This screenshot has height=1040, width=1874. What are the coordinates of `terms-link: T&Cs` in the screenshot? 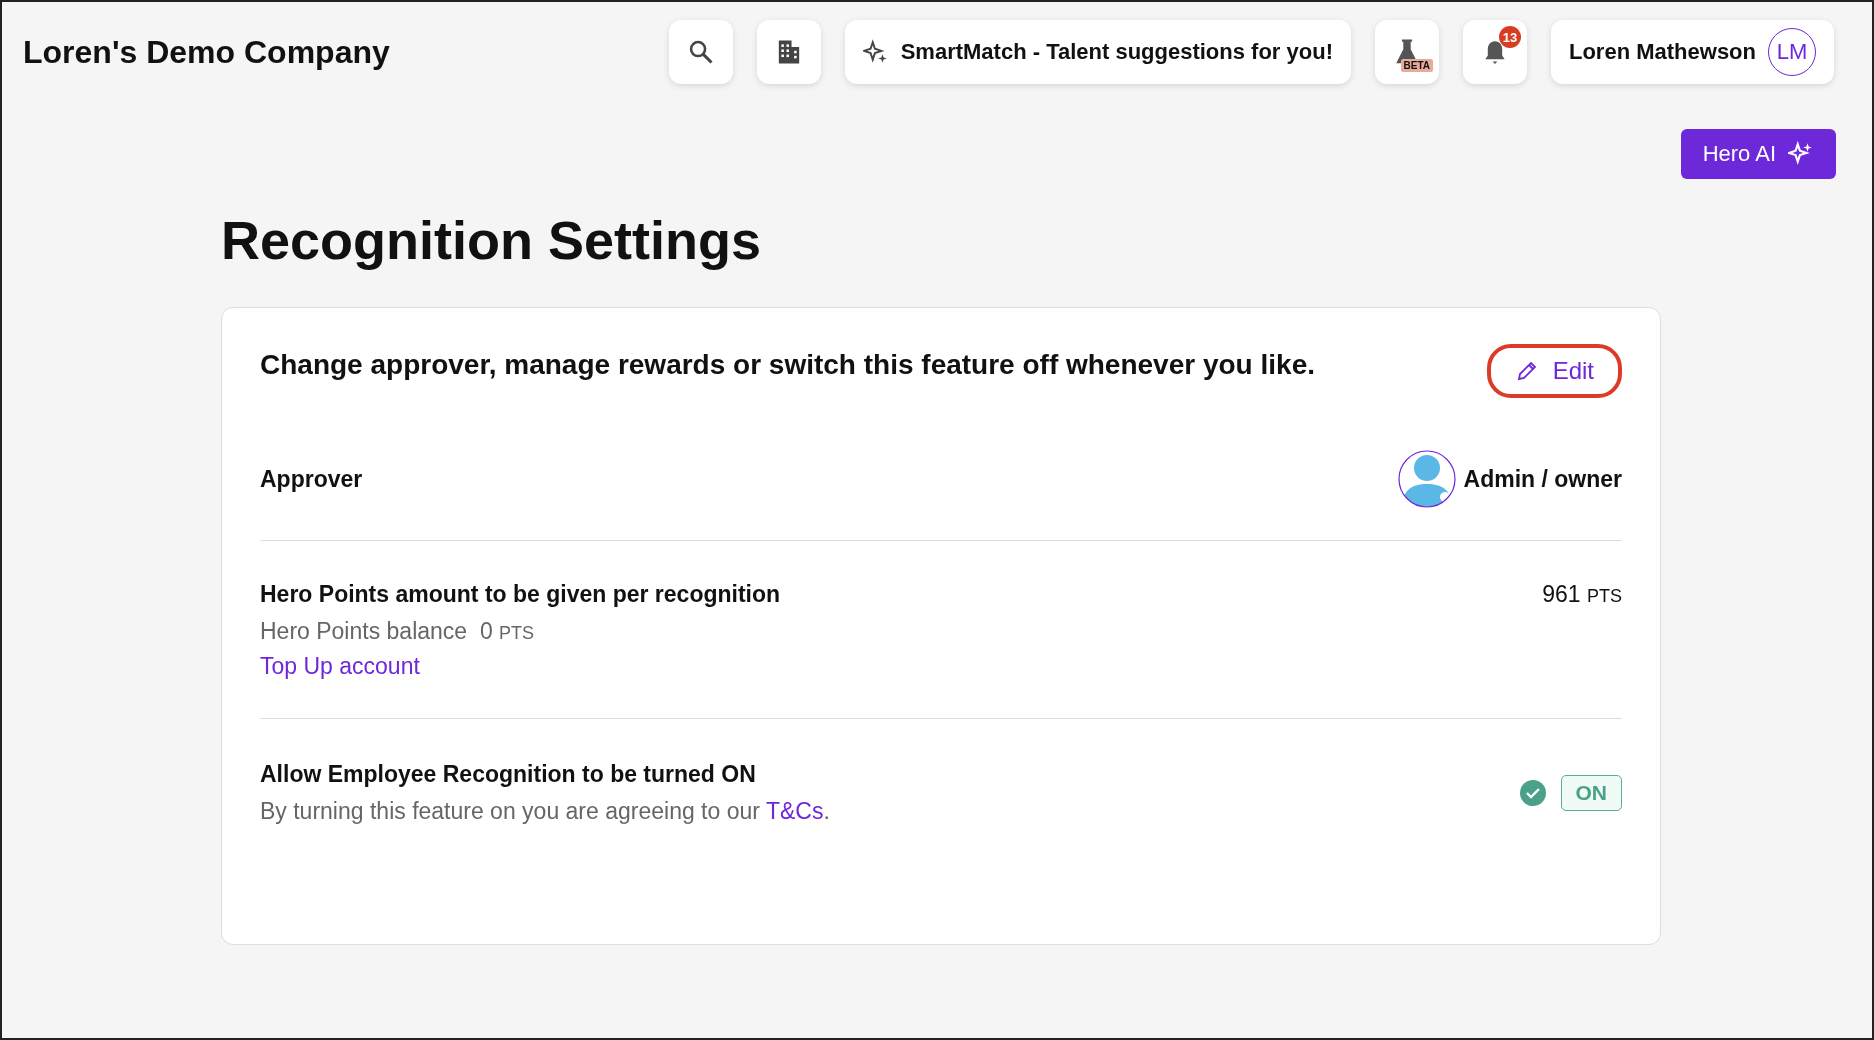 It's located at (794, 811).